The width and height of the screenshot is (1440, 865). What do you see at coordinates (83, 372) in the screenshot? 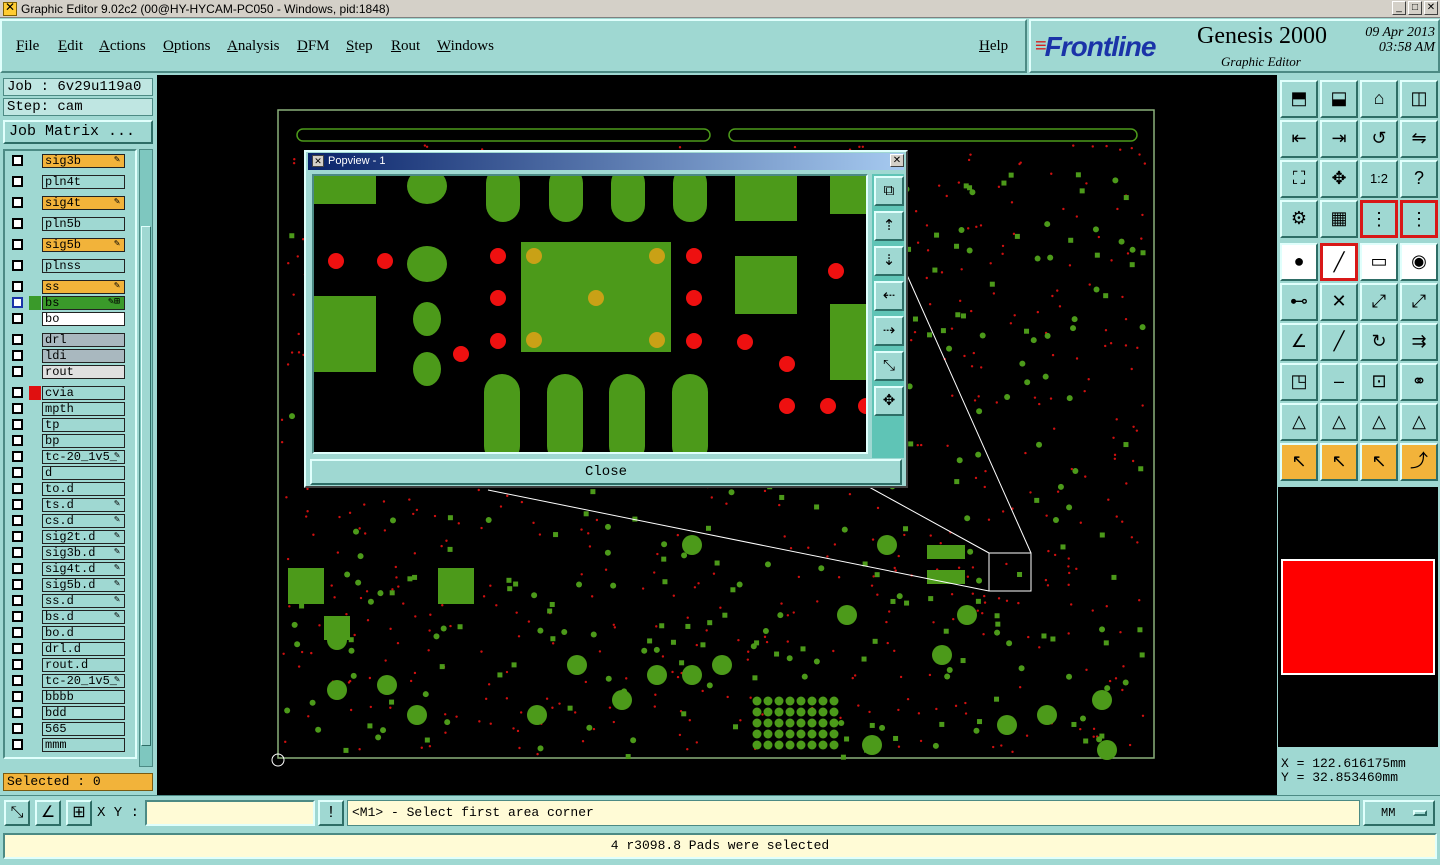
I see `layer-name: rout` at bounding box center [83, 372].